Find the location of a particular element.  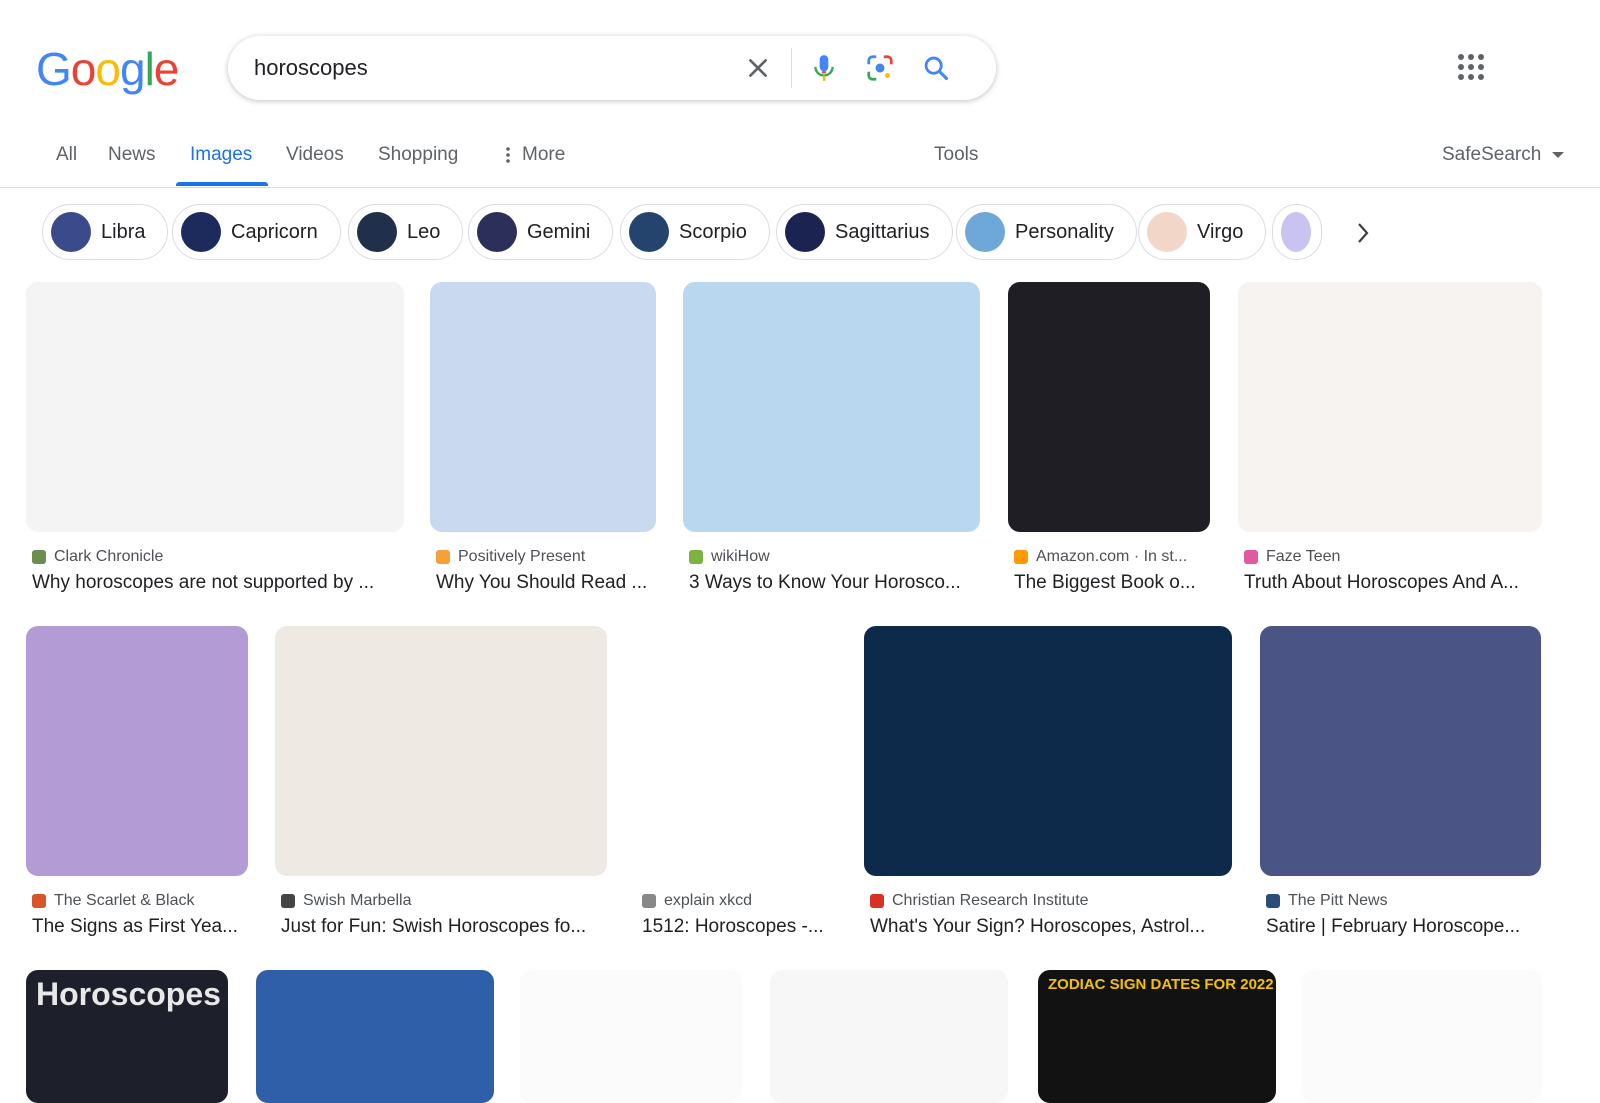

result-source-name: Positively Present is located at coordinates (522, 556).